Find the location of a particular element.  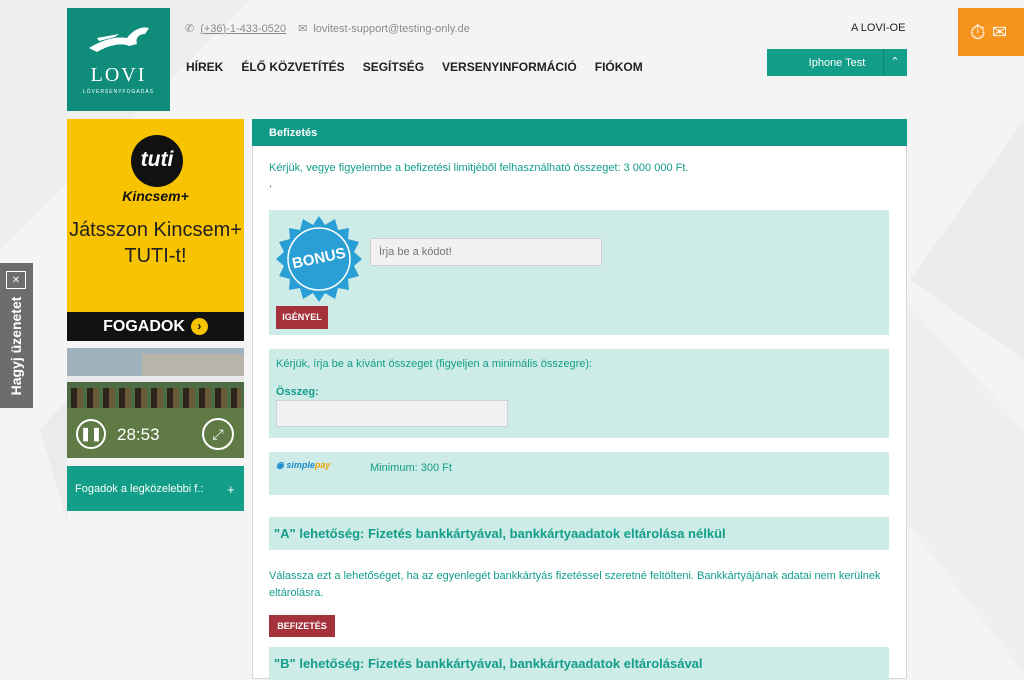

feedback-tab: ✕ Hagyj üzenetet is located at coordinates (16, 335).